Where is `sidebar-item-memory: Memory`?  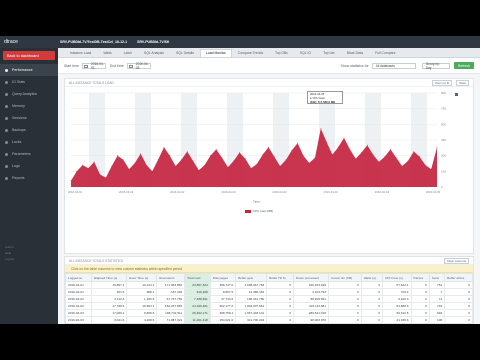
sidebar-item-memory: Memory is located at coordinates (29, 106).